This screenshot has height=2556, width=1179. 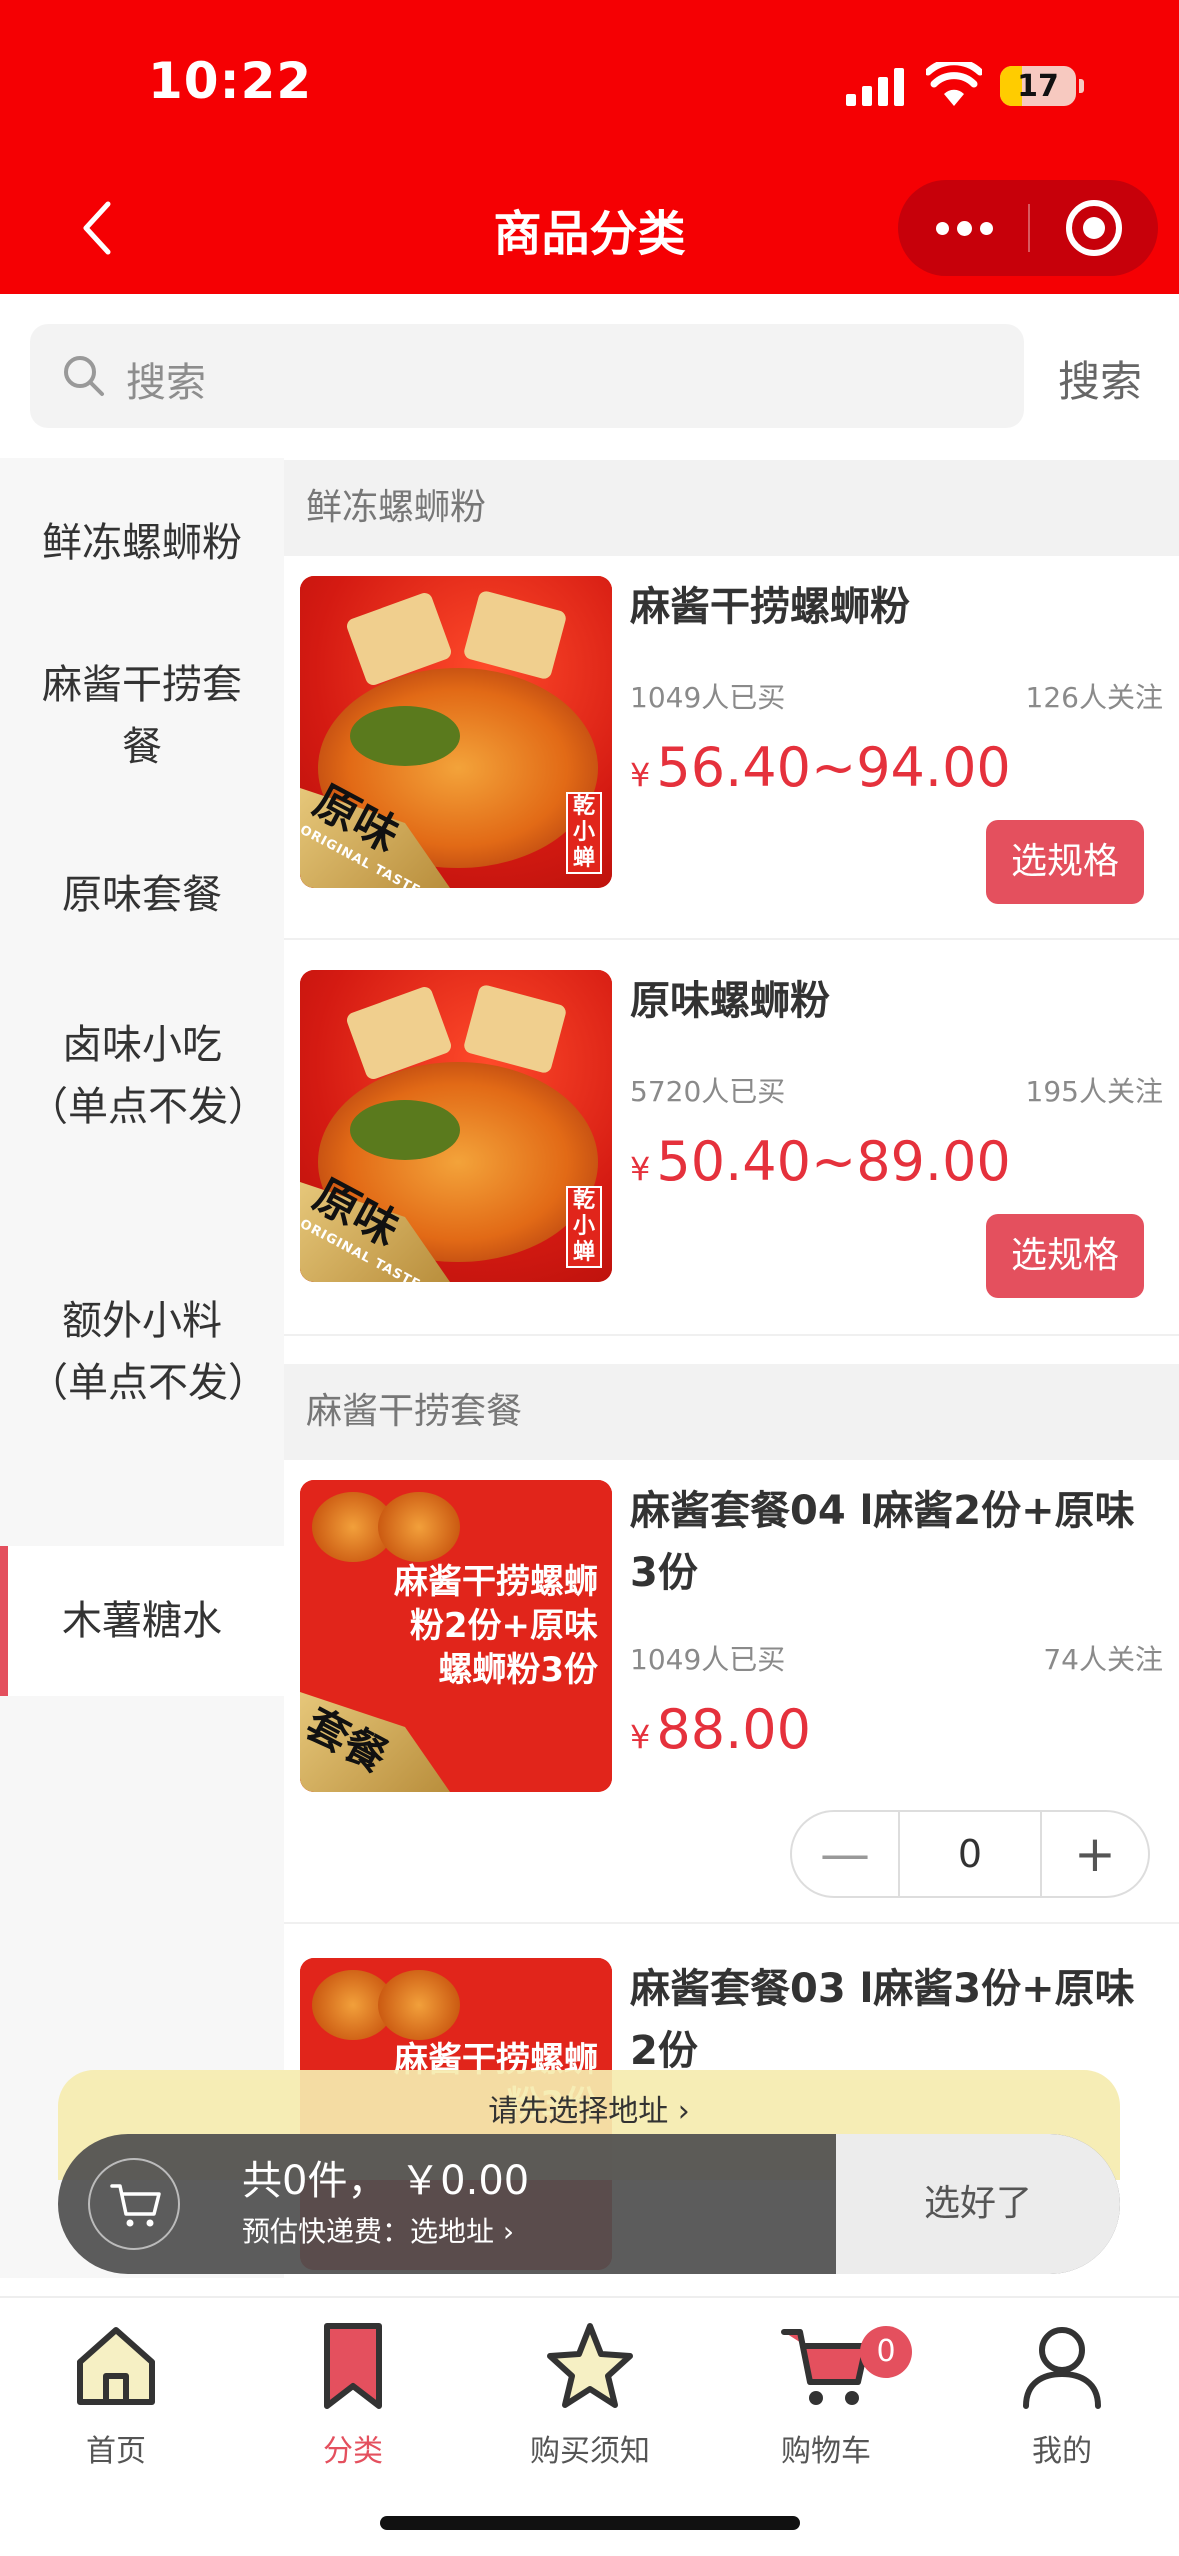 I want to click on sidebar-item-label: 木薯糖水, so click(x=142, y=1621).